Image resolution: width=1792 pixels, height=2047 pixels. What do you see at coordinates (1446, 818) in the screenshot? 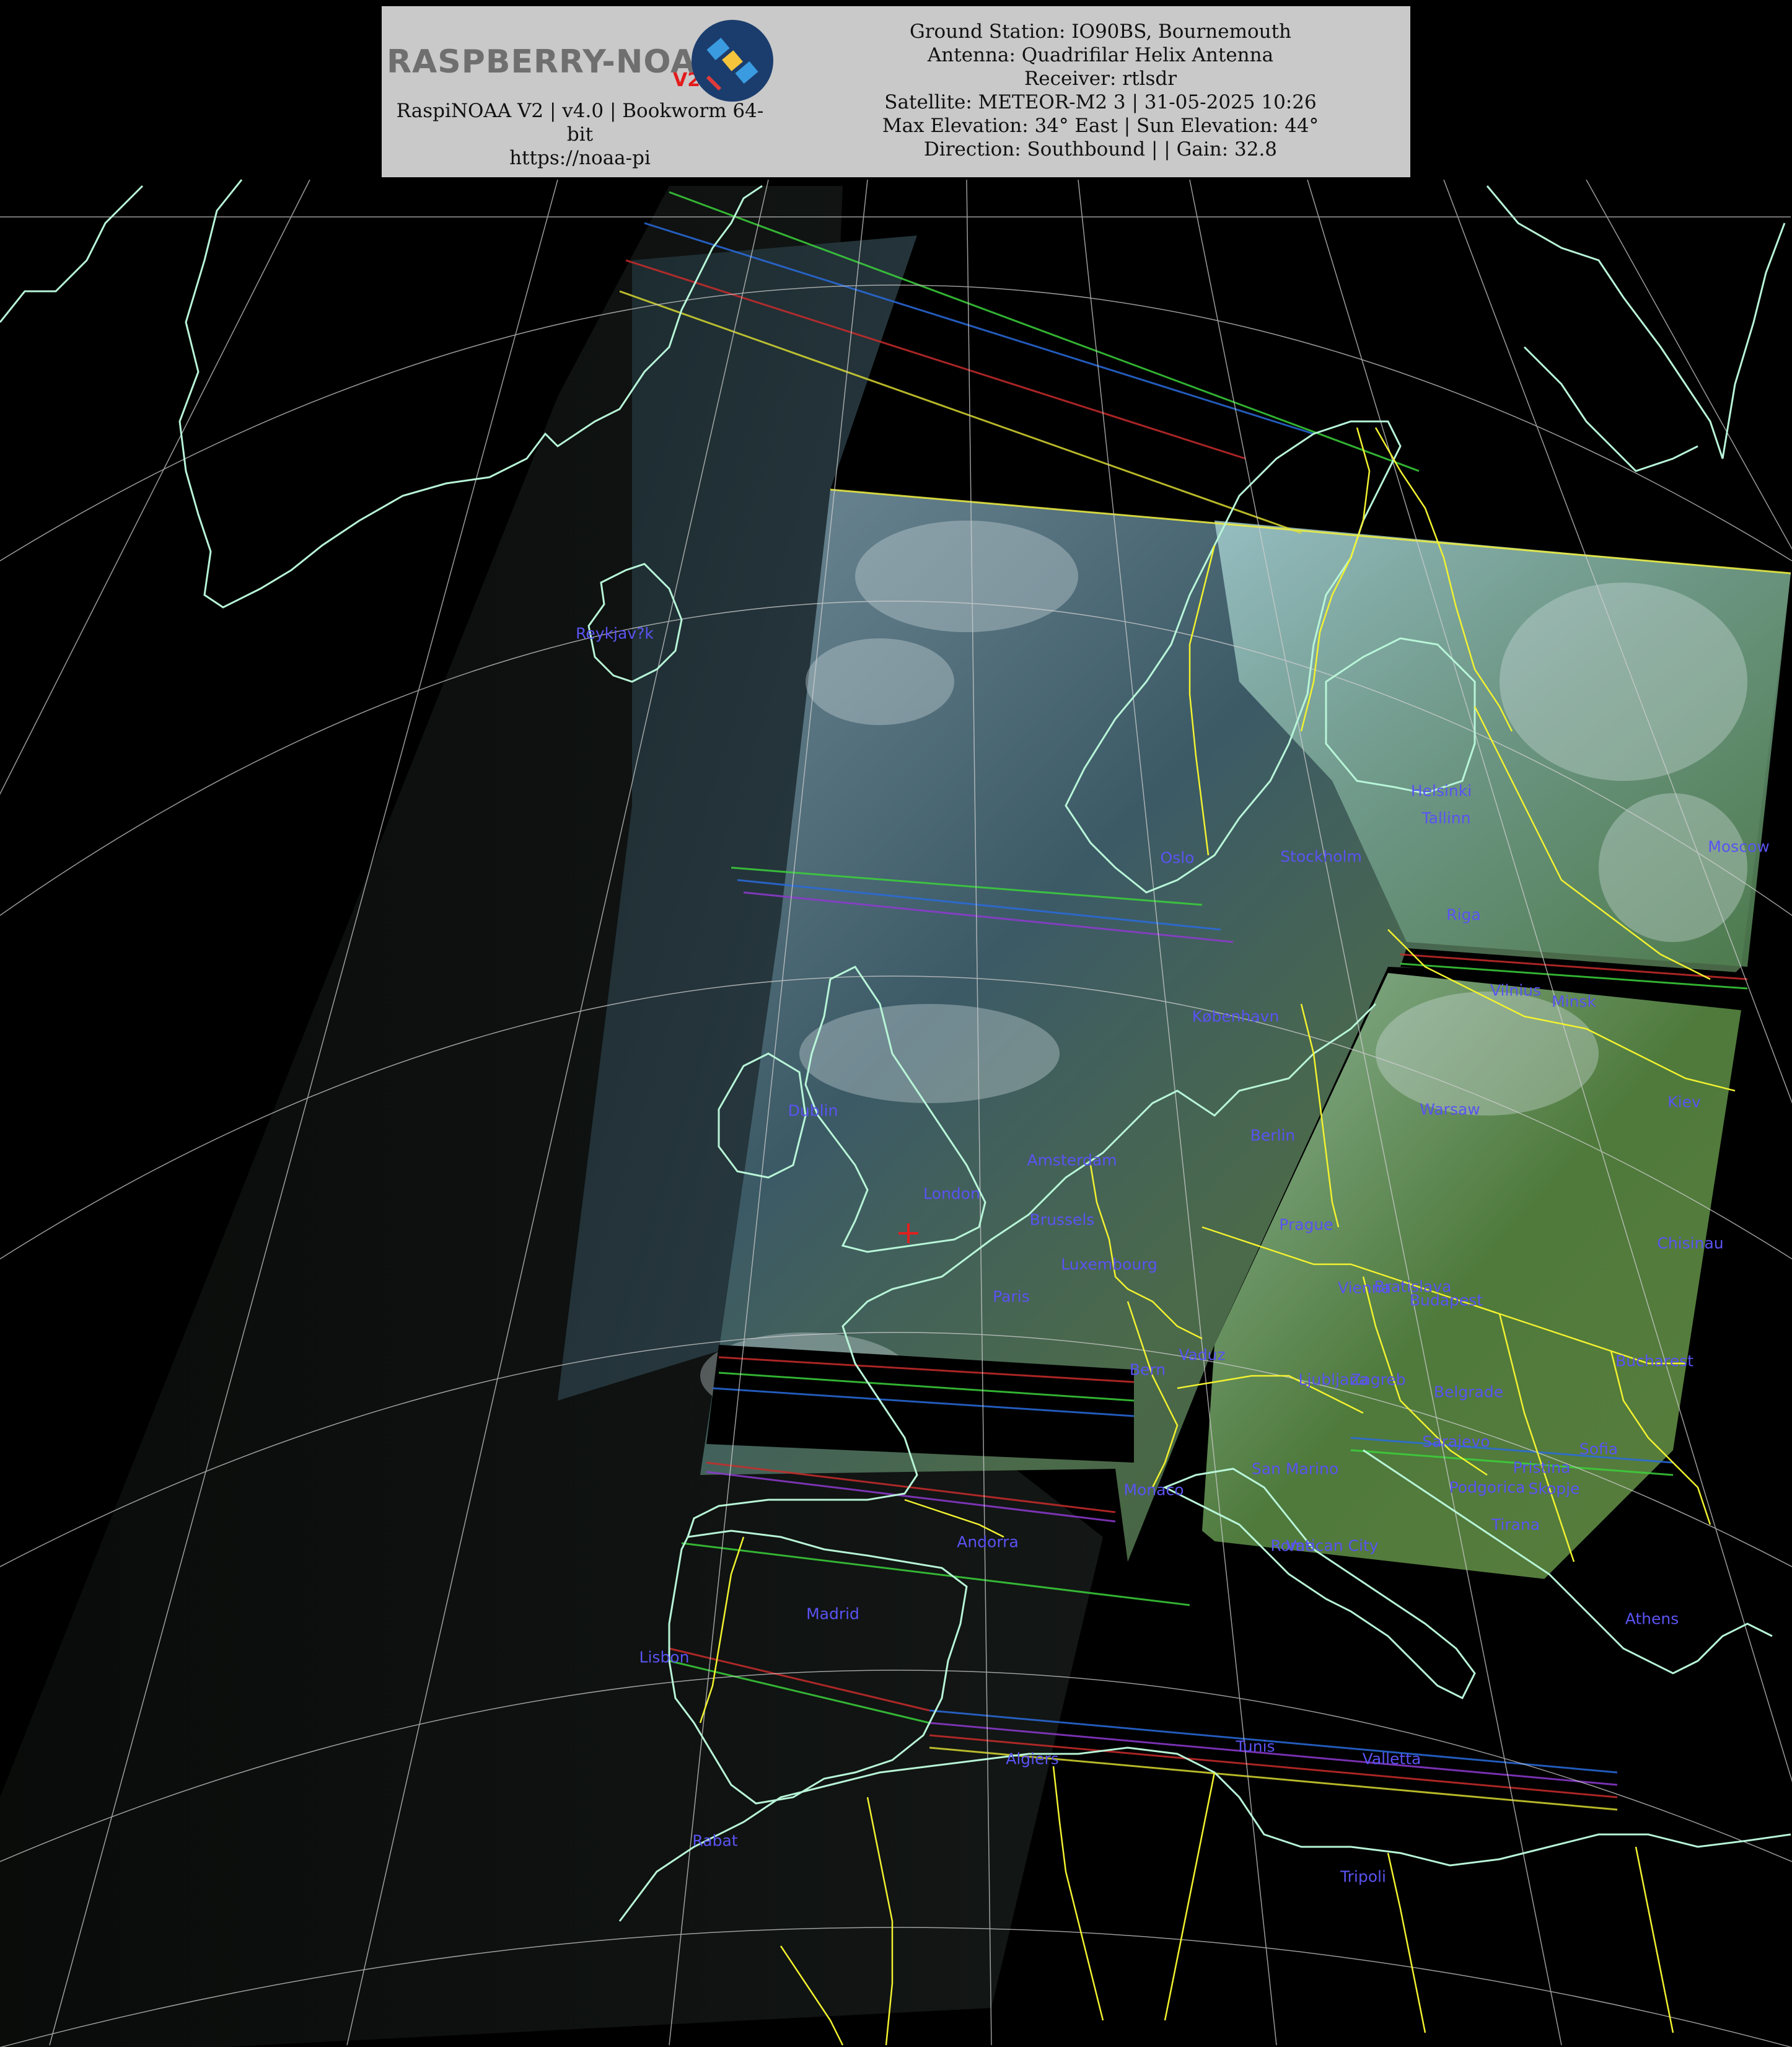
I see `city-label: Tallinn` at bounding box center [1446, 818].